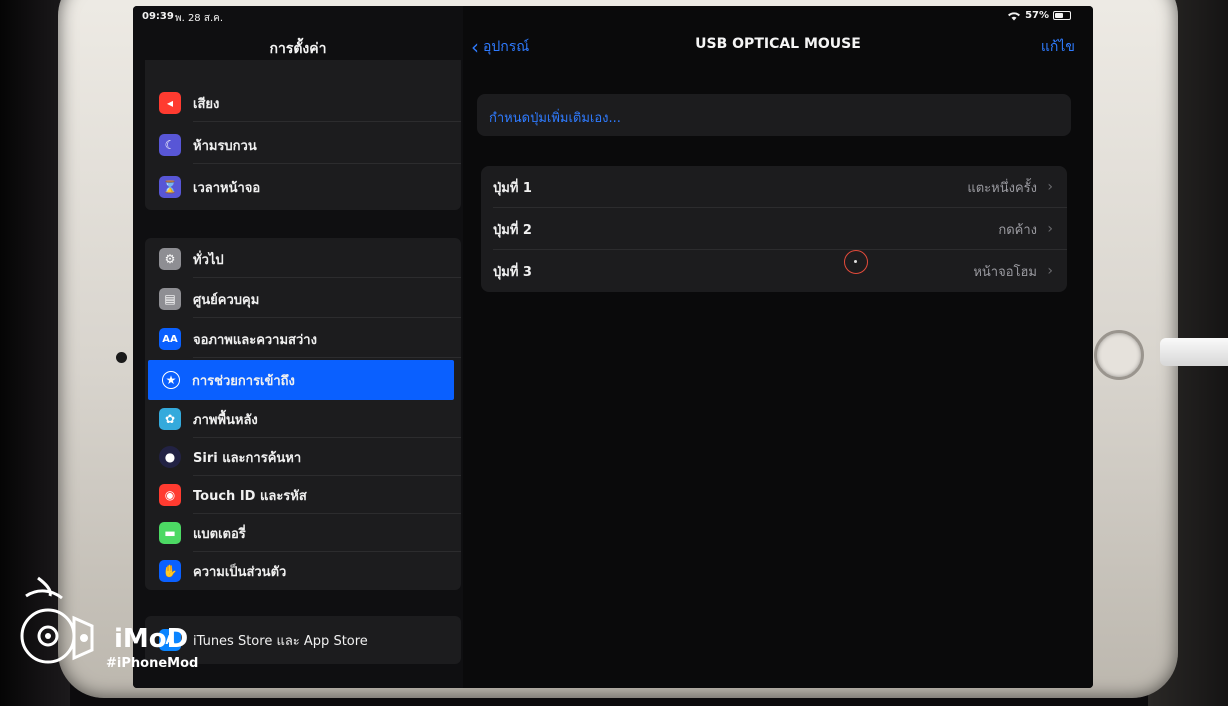  I want to click on imod-logo-icon, so click(57, 620).